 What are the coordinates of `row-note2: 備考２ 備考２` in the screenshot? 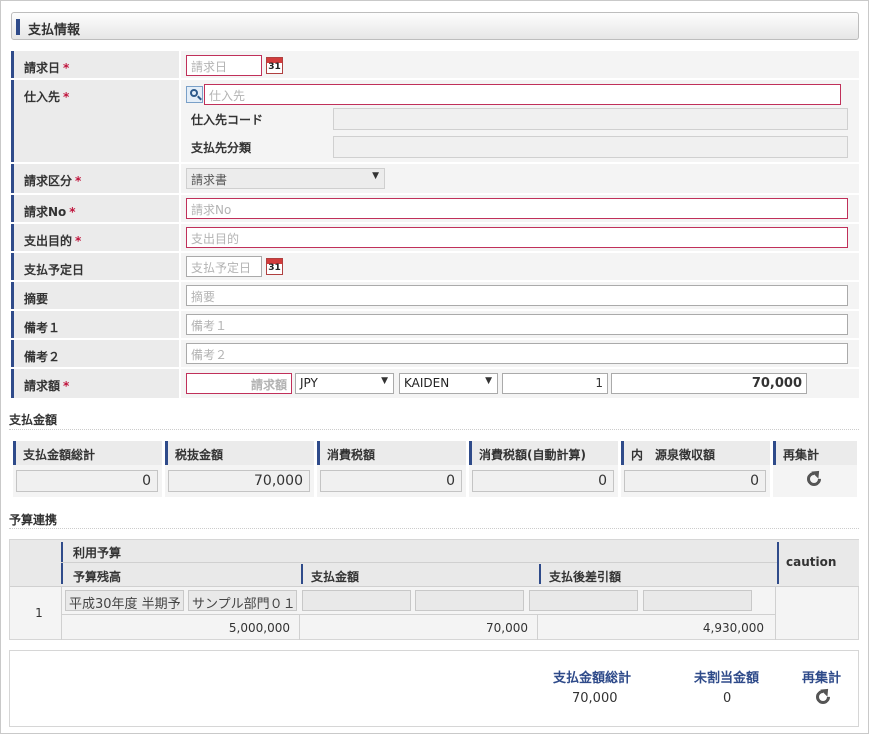 It's located at (435, 353).